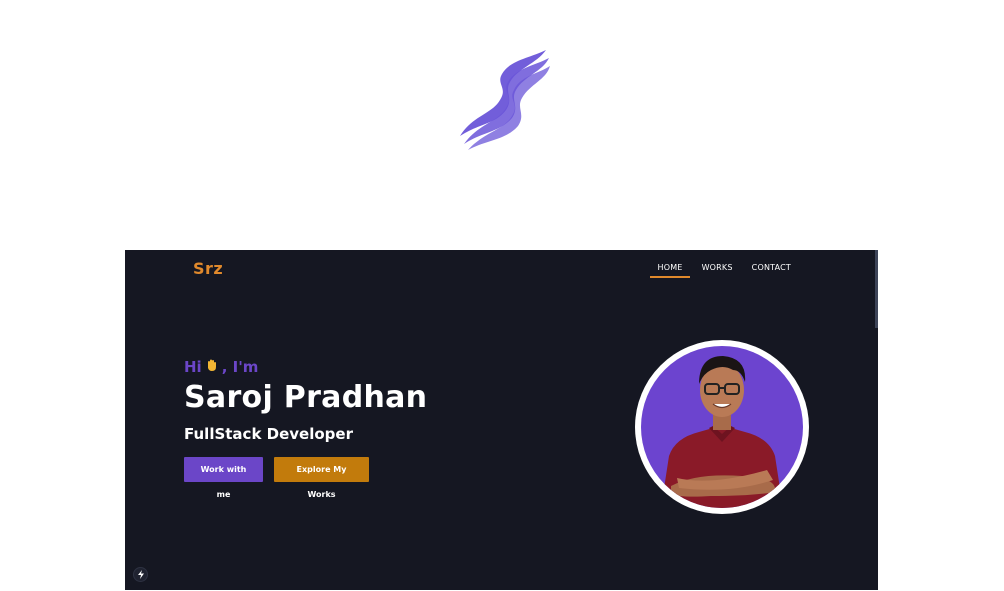 This screenshot has height=591, width=1004. I want to click on scrollbar, so click(876, 289).